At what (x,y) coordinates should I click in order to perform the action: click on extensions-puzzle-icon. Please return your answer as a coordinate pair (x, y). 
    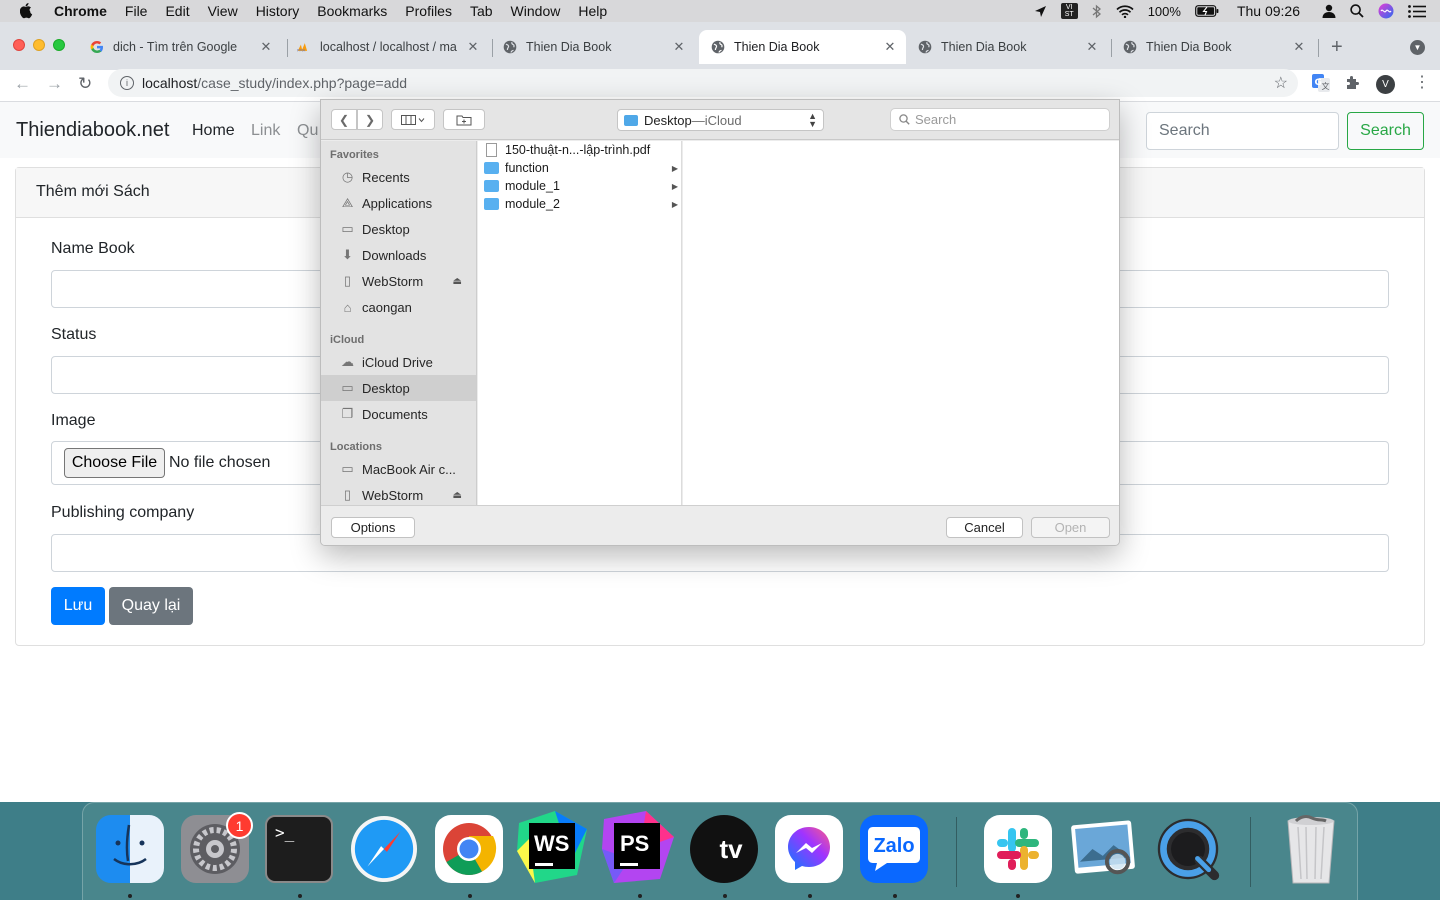
    Looking at the image, I should click on (1353, 84).